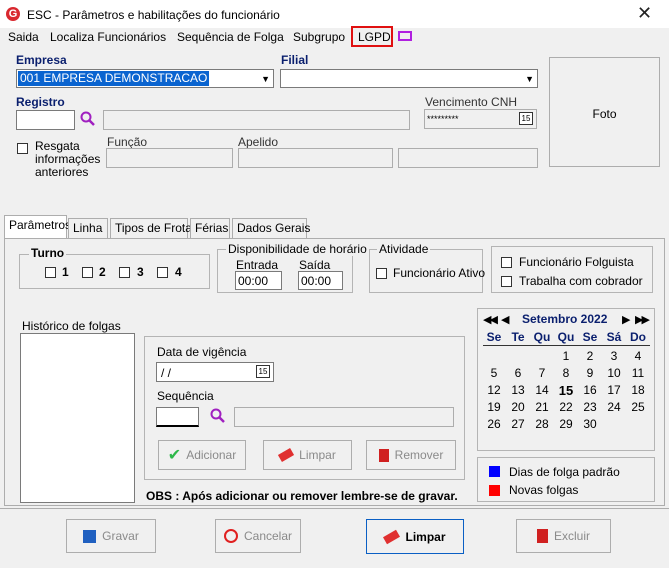 The height and width of the screenshot is (568, 669). What do you see at coordinates (566, 407) in the screenshot?
I see `calendar-day: 22` at bounding box center [566, 407].